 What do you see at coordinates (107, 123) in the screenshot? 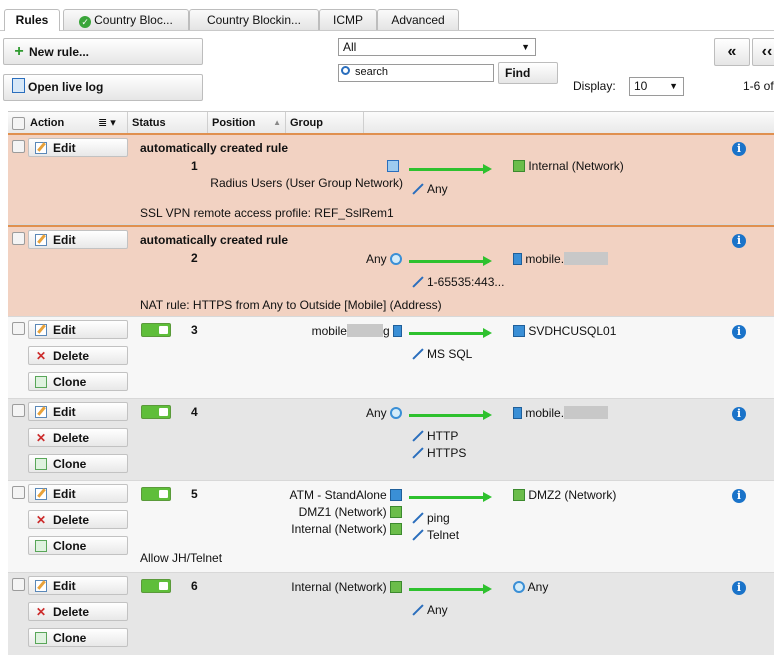
I see `list-menu-icon: ≣ ▾` at bounding box center [107, 123].